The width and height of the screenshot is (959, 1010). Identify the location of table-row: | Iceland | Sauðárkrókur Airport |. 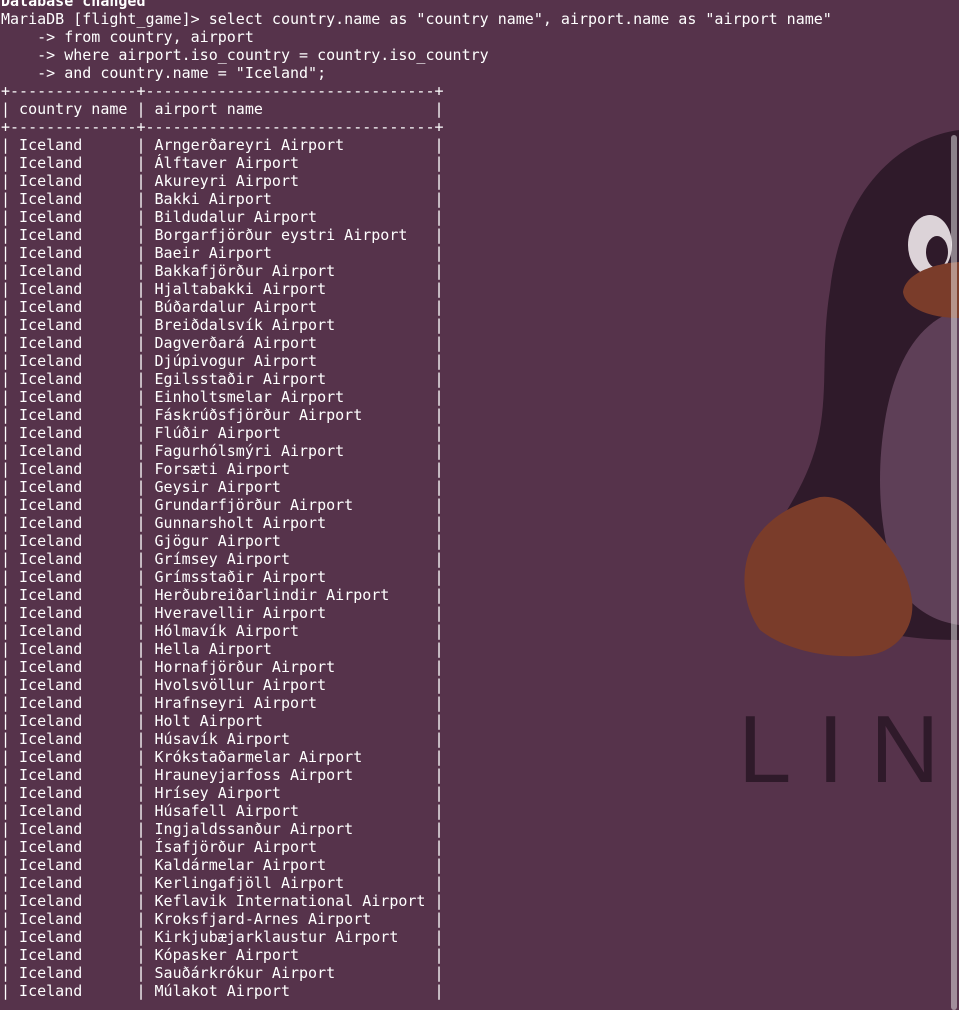
(222, 973).